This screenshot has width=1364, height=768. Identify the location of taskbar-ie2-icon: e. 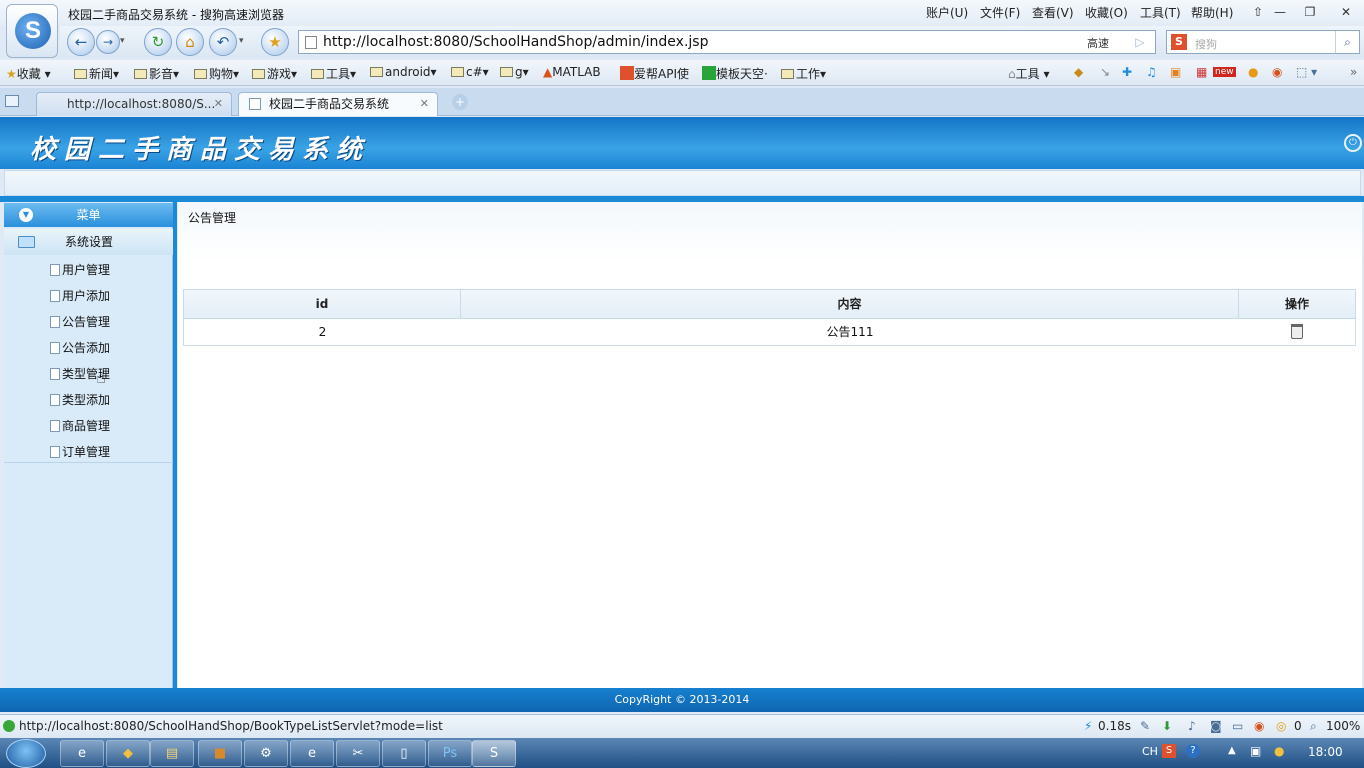
(312, 753).